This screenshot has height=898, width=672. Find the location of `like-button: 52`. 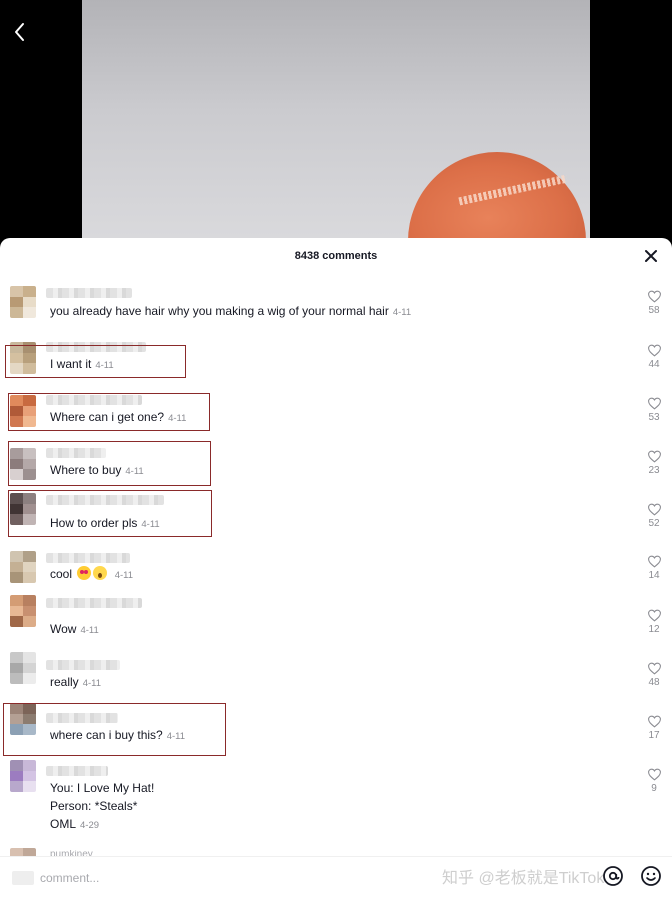

like-button: 52 is located at coordinates (654, 516).